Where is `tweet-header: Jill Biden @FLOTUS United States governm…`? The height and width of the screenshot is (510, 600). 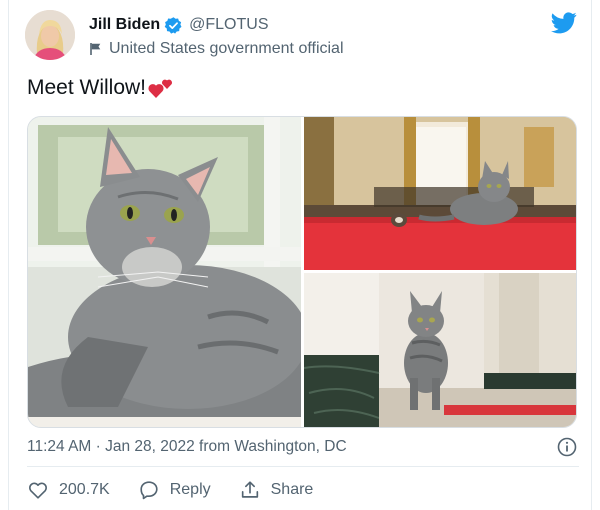 tweet-header: Jill Biden @FLOTUS United States governm… is located at coordinates (301, 36).